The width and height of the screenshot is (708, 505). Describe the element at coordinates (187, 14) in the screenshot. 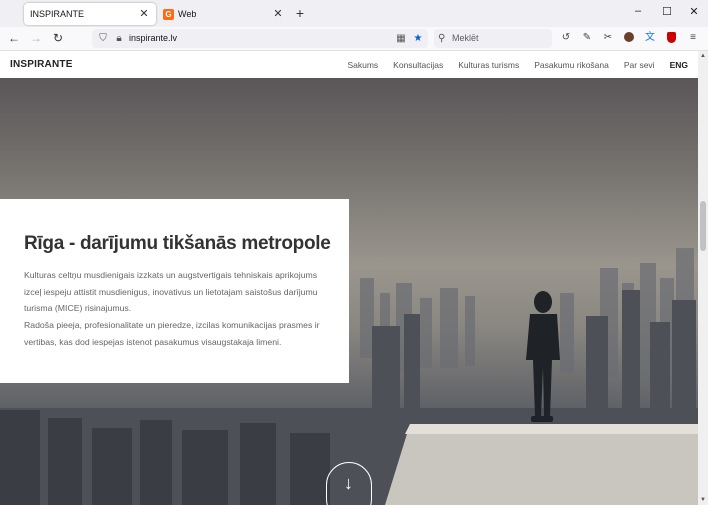

I see `tab-title: Web` at that location.